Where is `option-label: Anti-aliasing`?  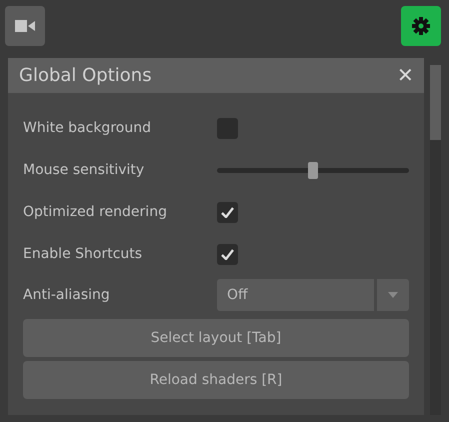
option-label: Anti-aliasing is located at coordinates (67, 295).